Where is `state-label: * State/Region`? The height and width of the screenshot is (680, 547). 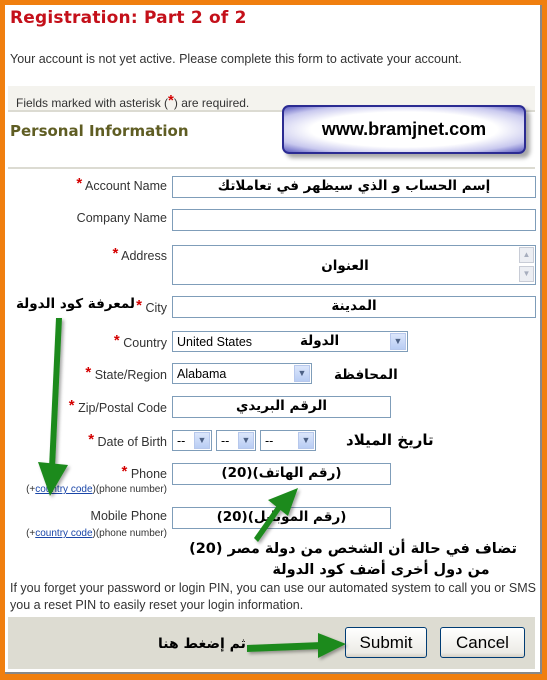
state-label: * State/Region is located at coordinates (126, 373).